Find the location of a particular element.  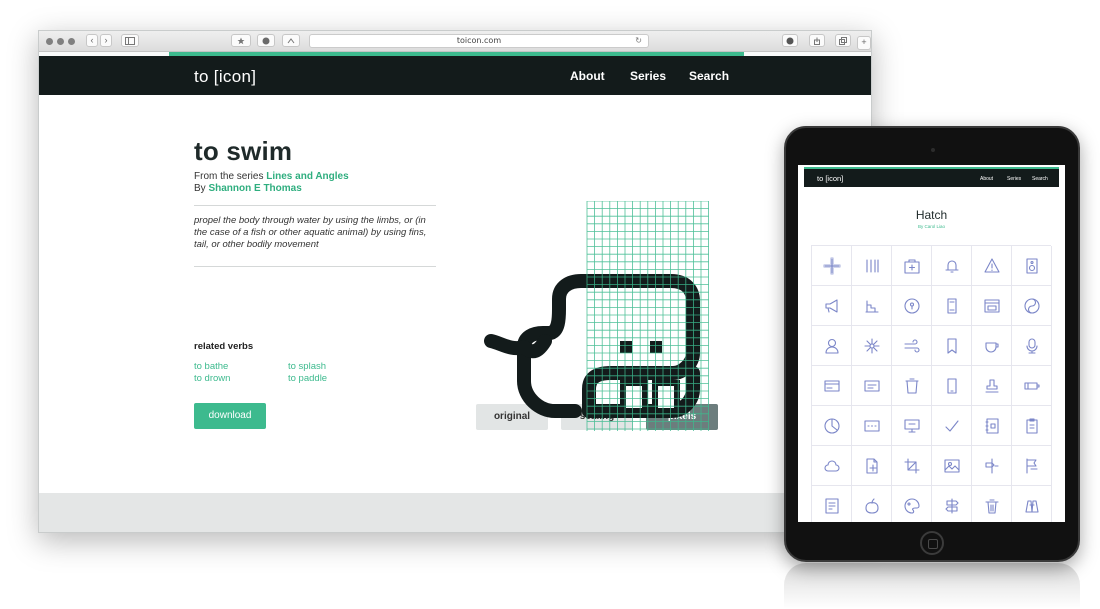

binoculars-icon is located at coordinates (1031, 506).